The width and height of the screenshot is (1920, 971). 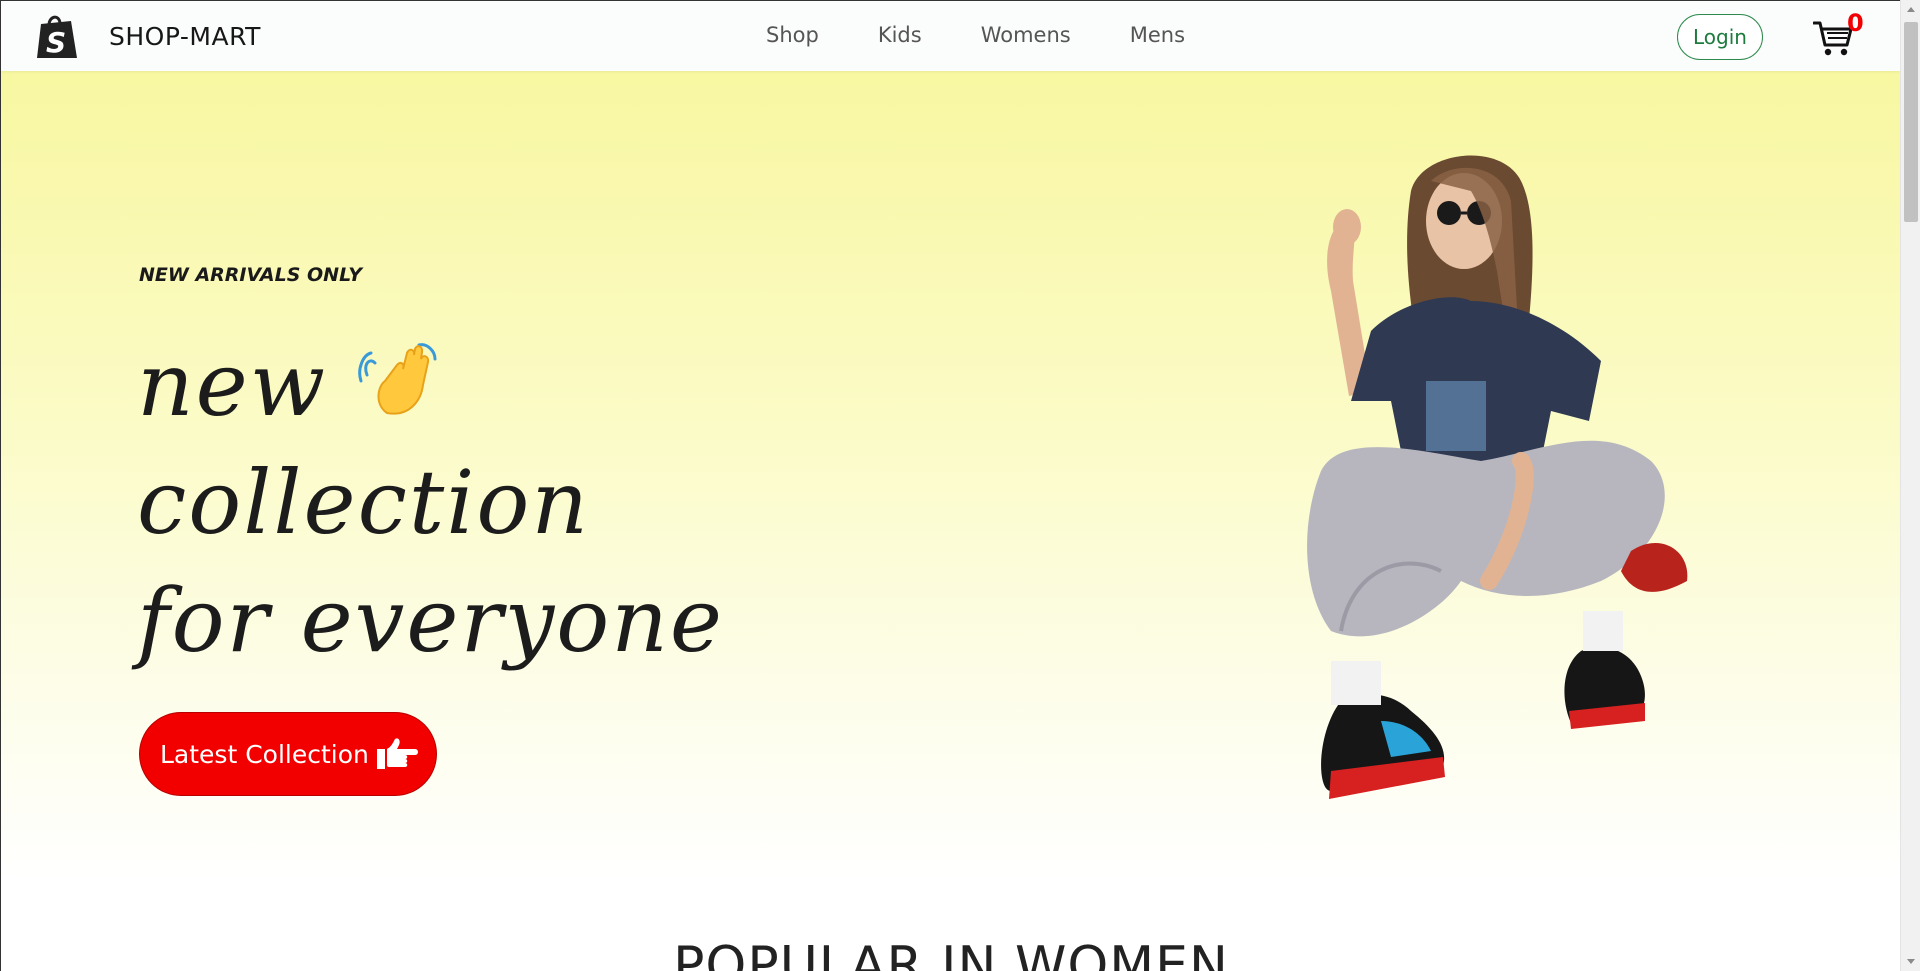 I want to click on hero-title: new collection for everyone, so click(x=430, y=503).